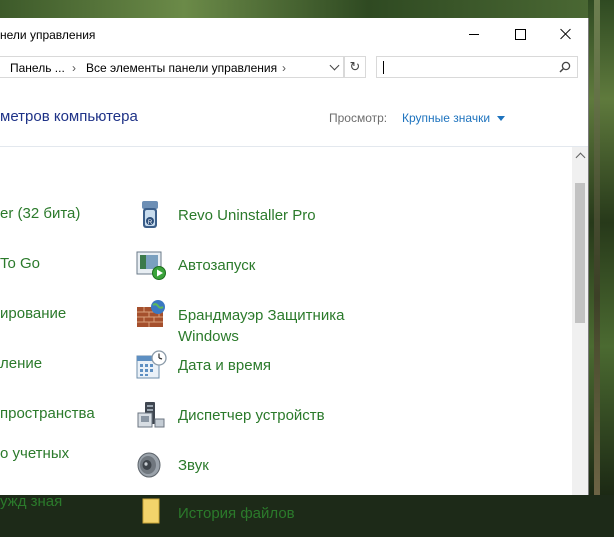 Image resolution: width=614 pixels, height=537 pixels. I want to click on desktop-background, so click(601, 247).